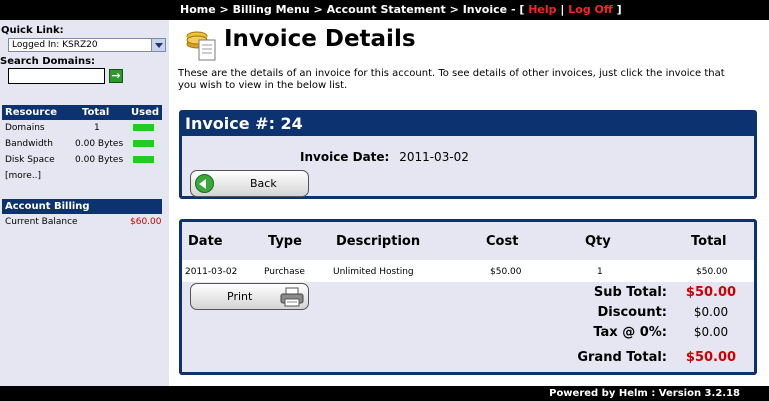 Image resolution: width=769 pixels, height=401 pixels. What do you see at coordinates (712, 272) in the screenshot?
I see `cell-total: $50.00` at bounding box center [712, 272].